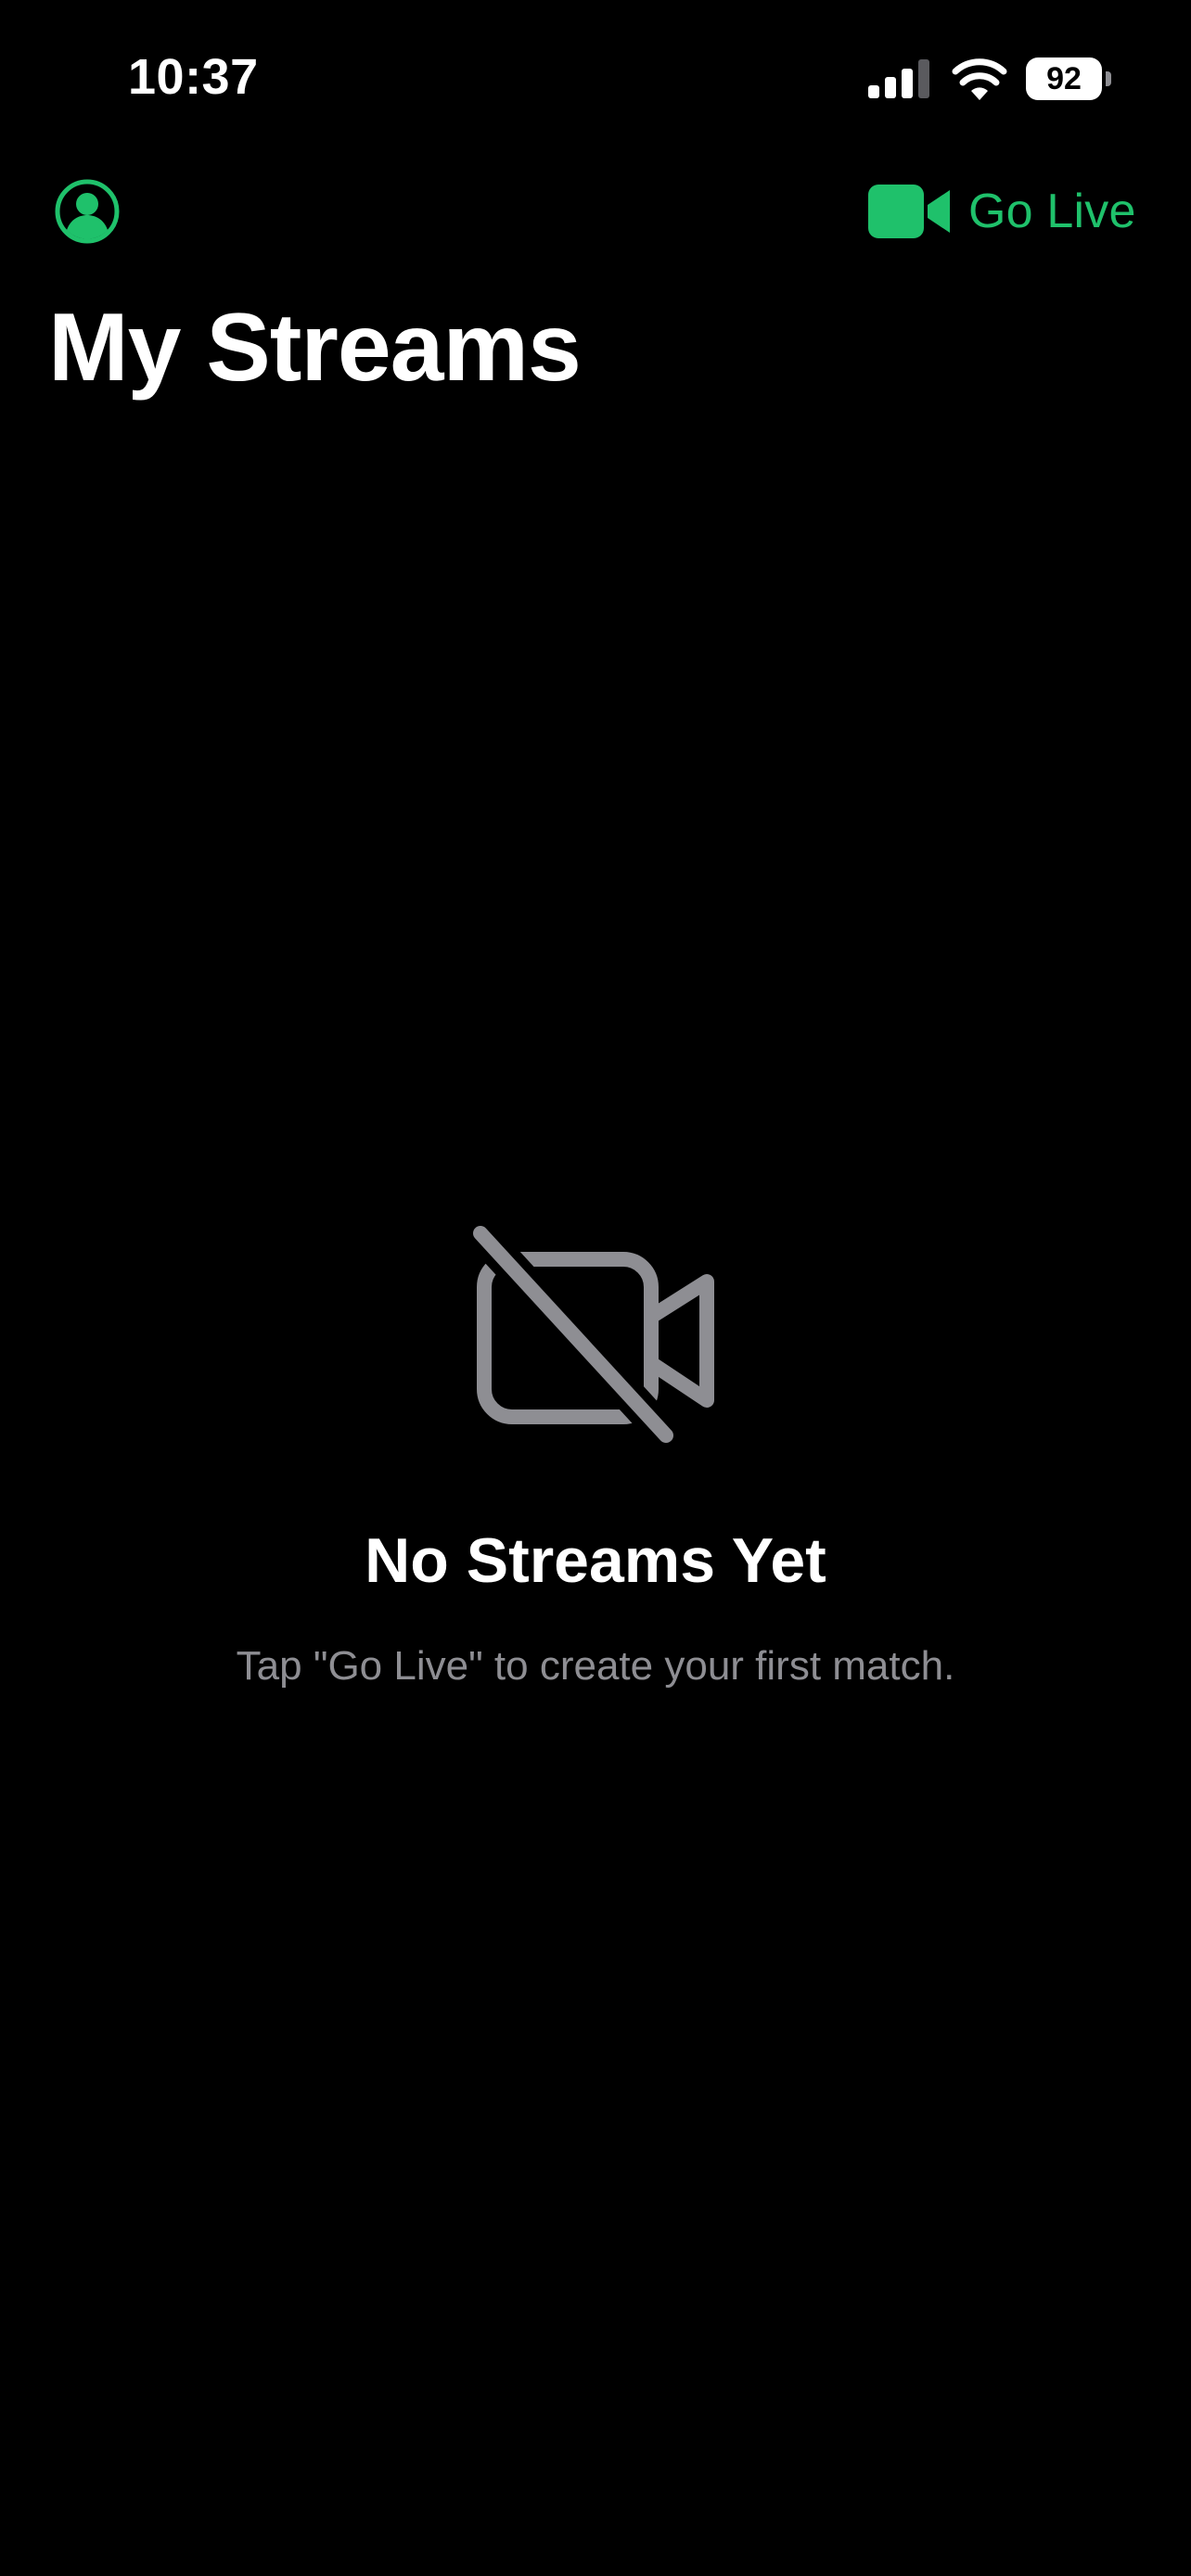 The image size is (1191, 2576). I want to click on status-time: 10:37, so click(193, 77).